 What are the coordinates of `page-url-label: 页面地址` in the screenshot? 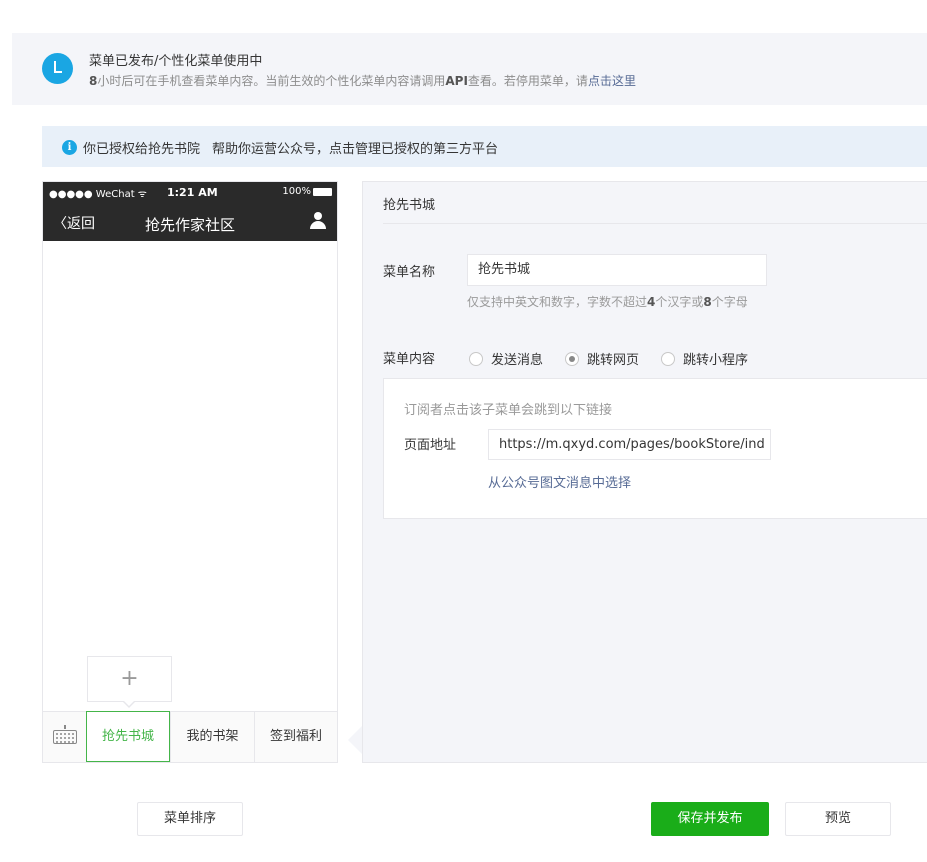 It's located at (430, 445).